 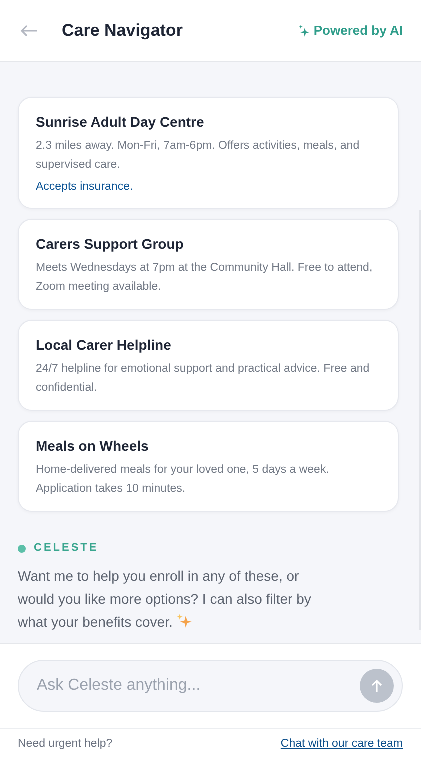 What do you see at coordinates (93, 446) in the screenshot?
I see `card-title: Meals on Wheels` at bounding box center [93, 446].